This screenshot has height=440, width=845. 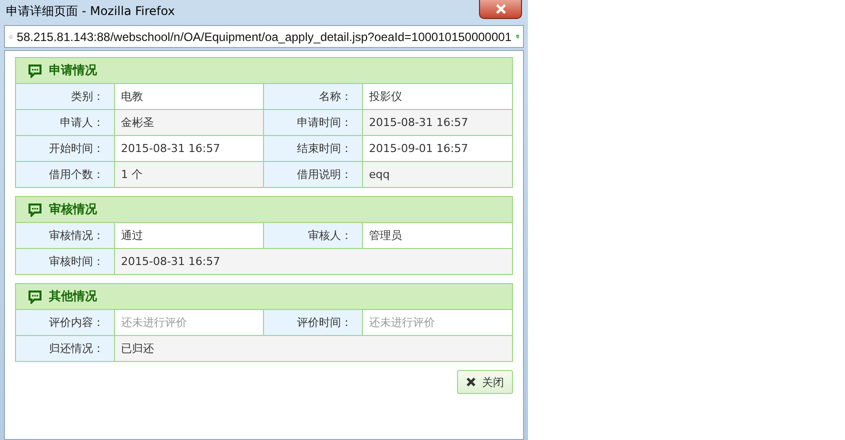 What do you see at coordinates (65, 348) in the screenshot?
I see `field-label: 归还情况：` at bounding box center [65, 348].